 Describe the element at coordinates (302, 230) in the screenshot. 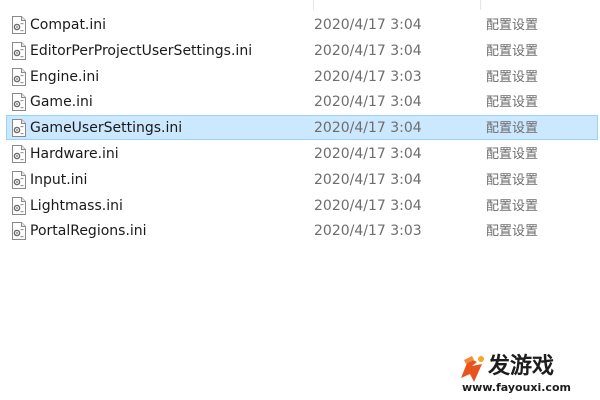

I see `file-row: PortalRegions.ini 2020/4/17 3:03 配置设置` at that location.